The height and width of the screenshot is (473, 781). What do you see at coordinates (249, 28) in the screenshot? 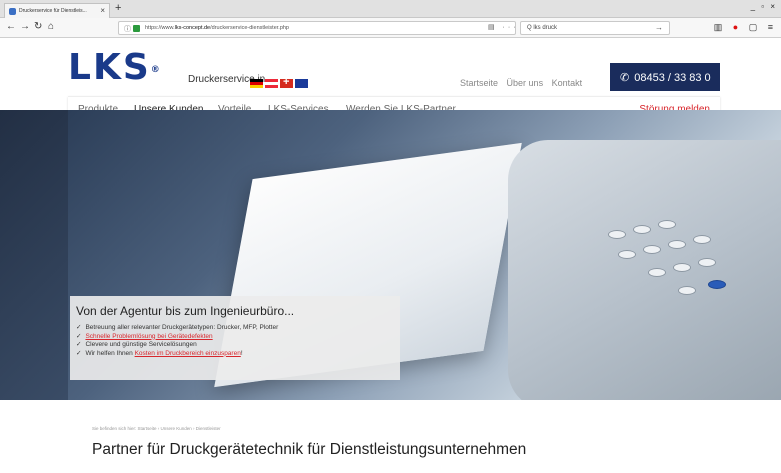
I see `url-path: /druckerservice-dienstleister.php` at bounding box center [249, 28].